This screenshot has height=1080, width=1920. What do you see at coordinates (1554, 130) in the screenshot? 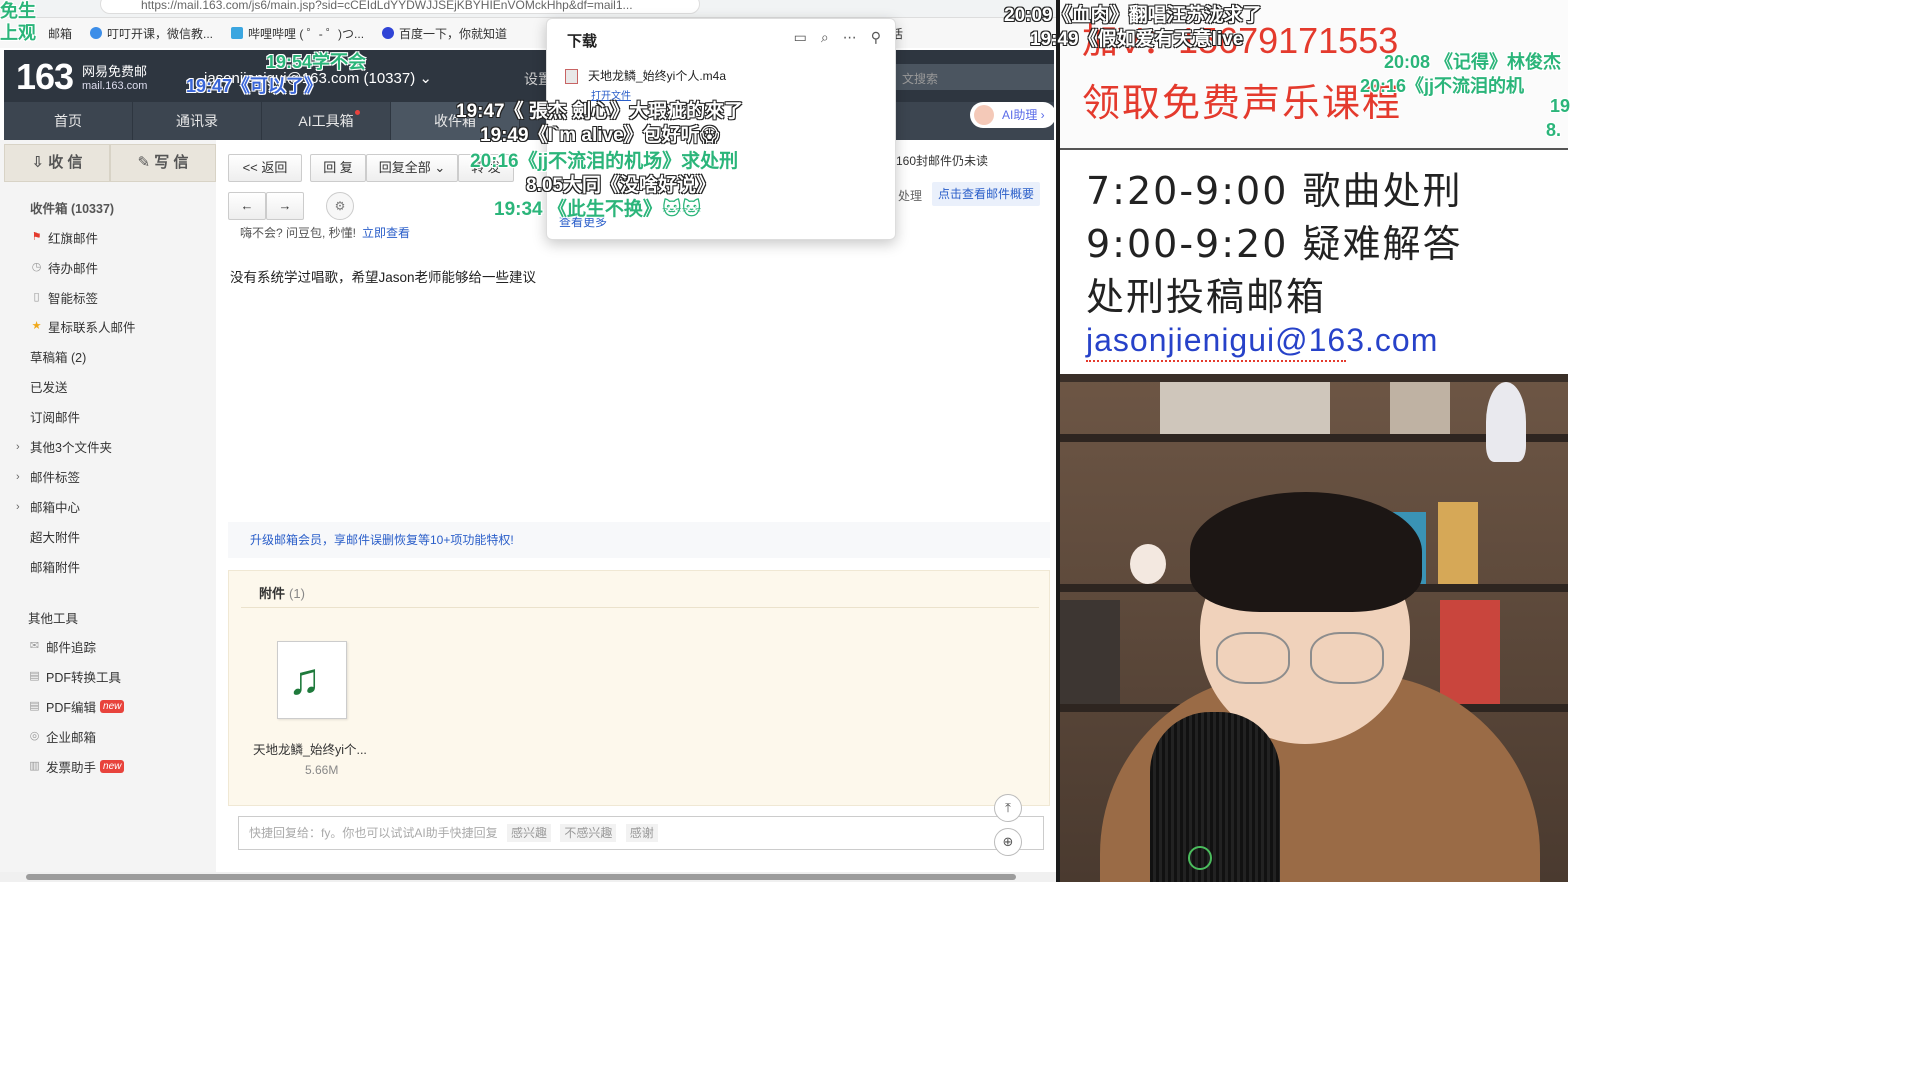
I see `danmaku-comment: 8.` at bounding box center [1554, 130].